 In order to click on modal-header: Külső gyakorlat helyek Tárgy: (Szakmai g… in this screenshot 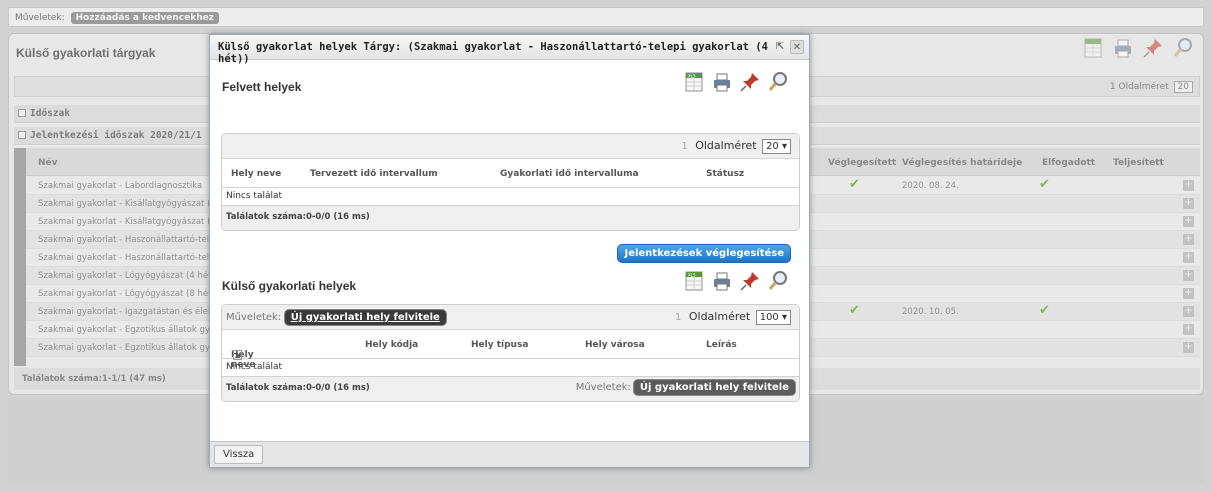, I will do `click(509, 50)`.